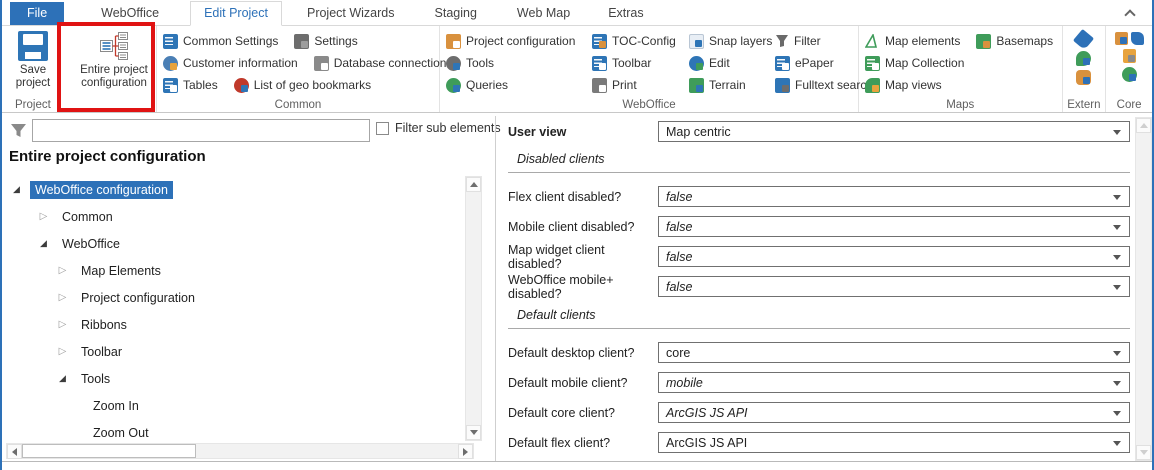 The width and height of the screenshot is (1154, 470). Describe the element at coordinates (234, 297) in the screenshot. I see `tree-item: ▷ Project configuration` at that location.